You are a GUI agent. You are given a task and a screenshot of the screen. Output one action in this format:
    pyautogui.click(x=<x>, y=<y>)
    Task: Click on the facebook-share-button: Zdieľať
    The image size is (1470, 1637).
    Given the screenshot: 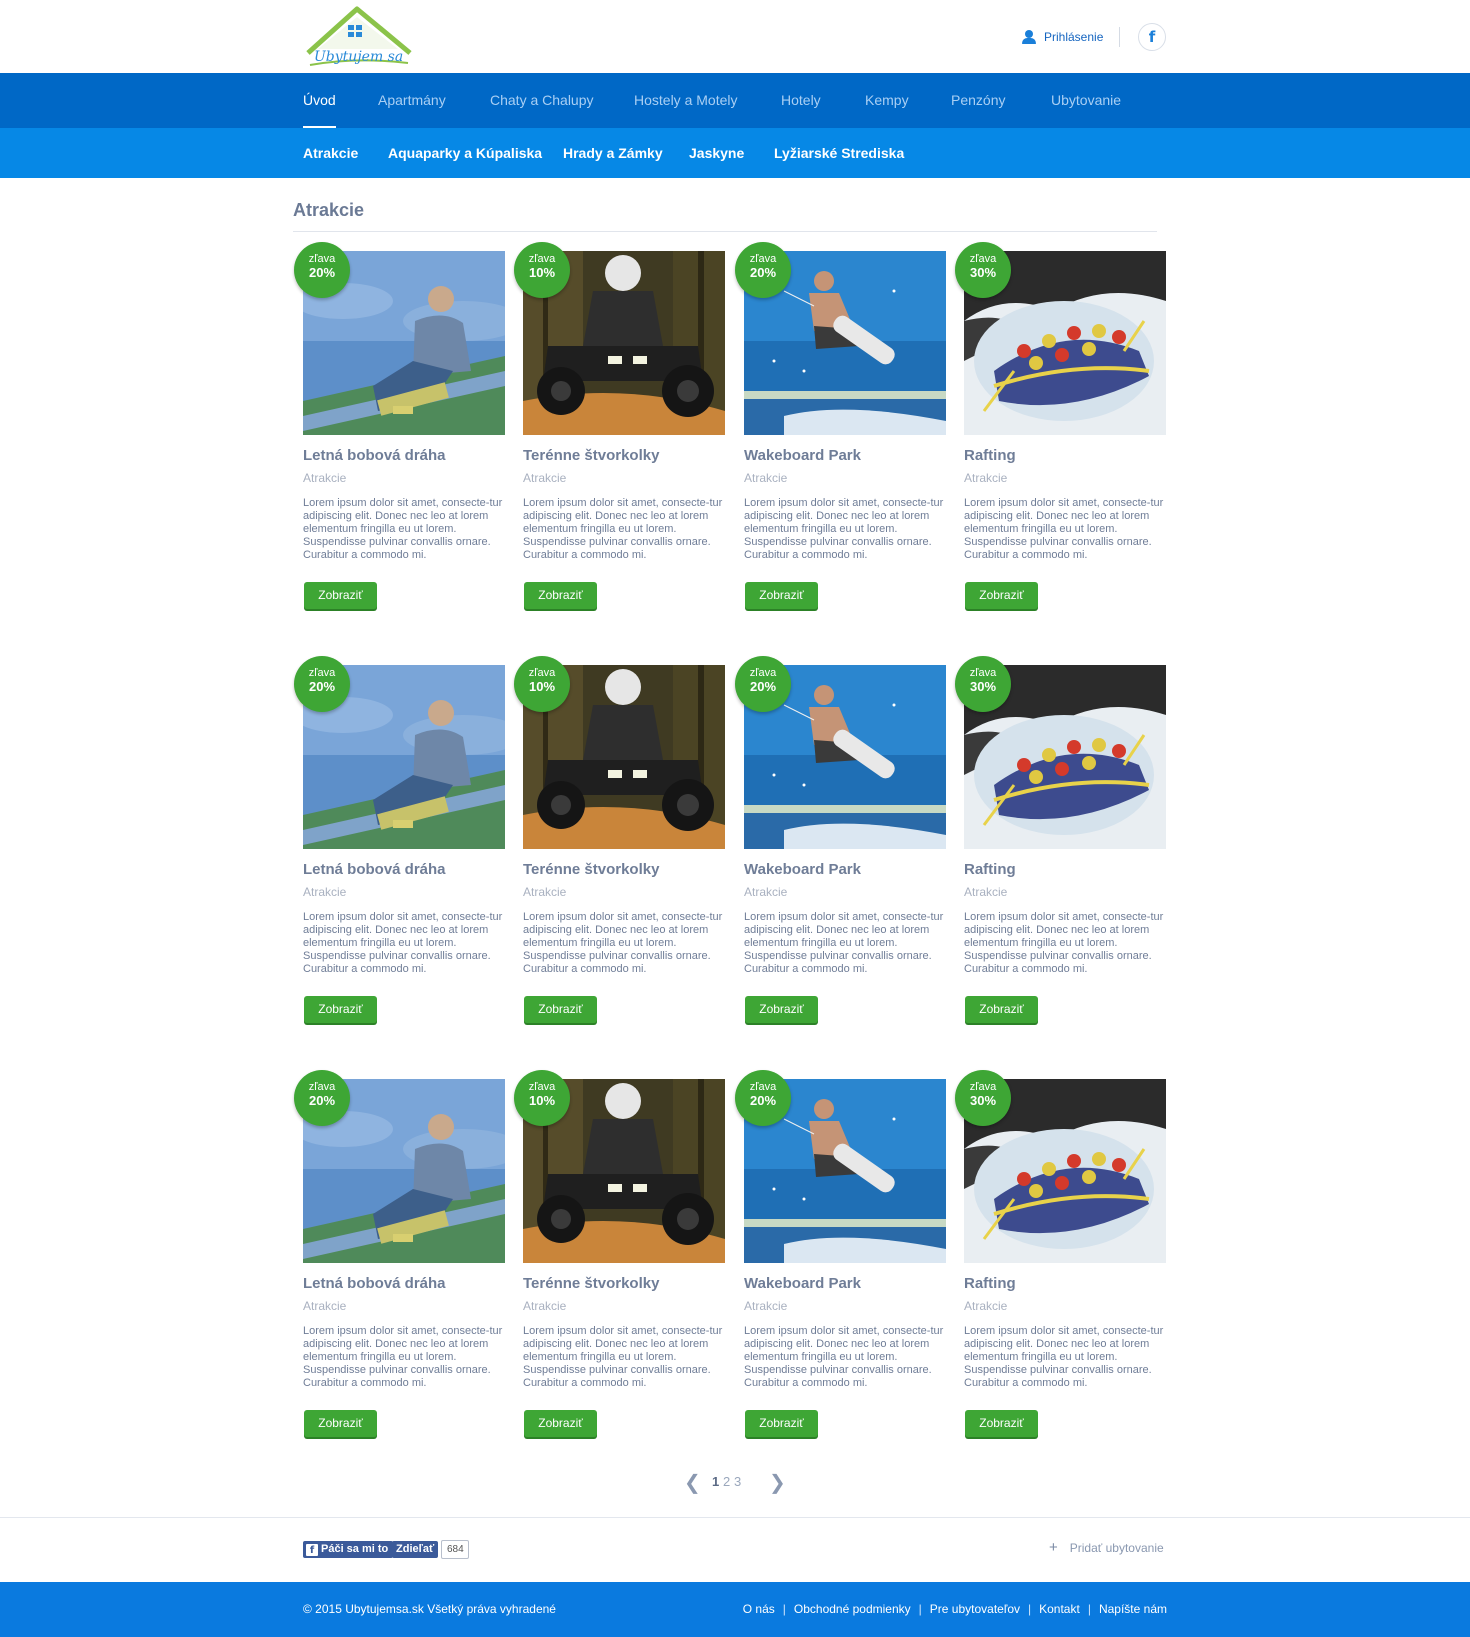 What is the action you would take?
    pyautogui.click(x=415, y=1549)
    